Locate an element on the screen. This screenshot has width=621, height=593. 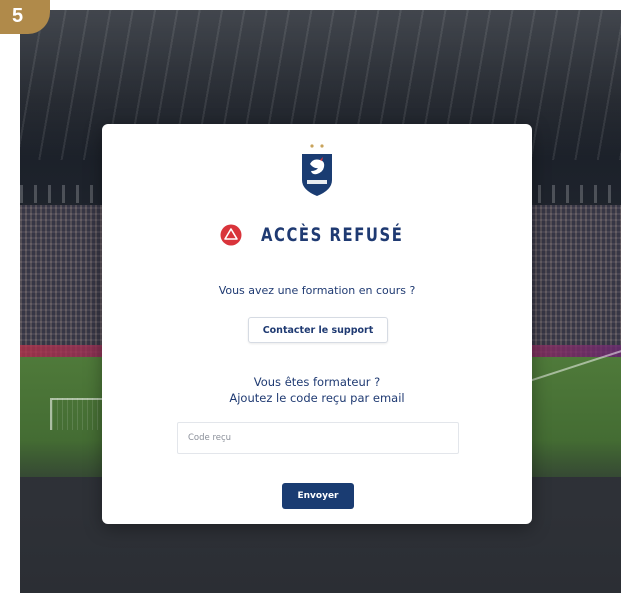
contact-support-button: Contacter le support is located at coordinates (318, 330).